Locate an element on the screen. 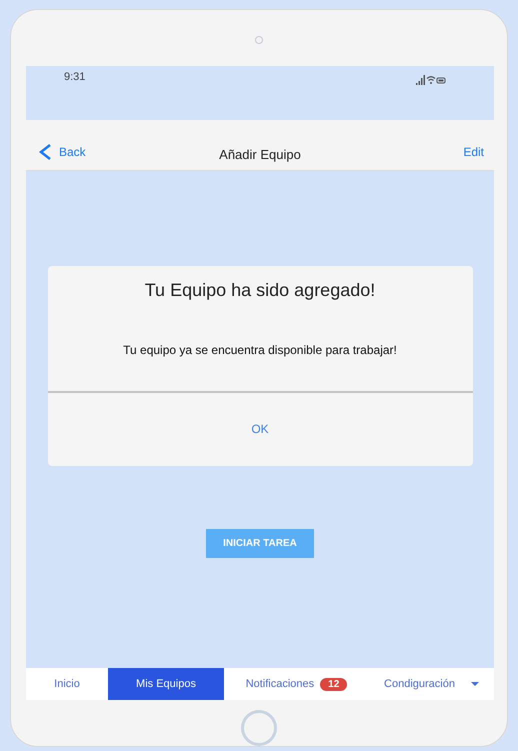 The image size is (518, 751). back-button: Back is located at coordinates (62, 151).